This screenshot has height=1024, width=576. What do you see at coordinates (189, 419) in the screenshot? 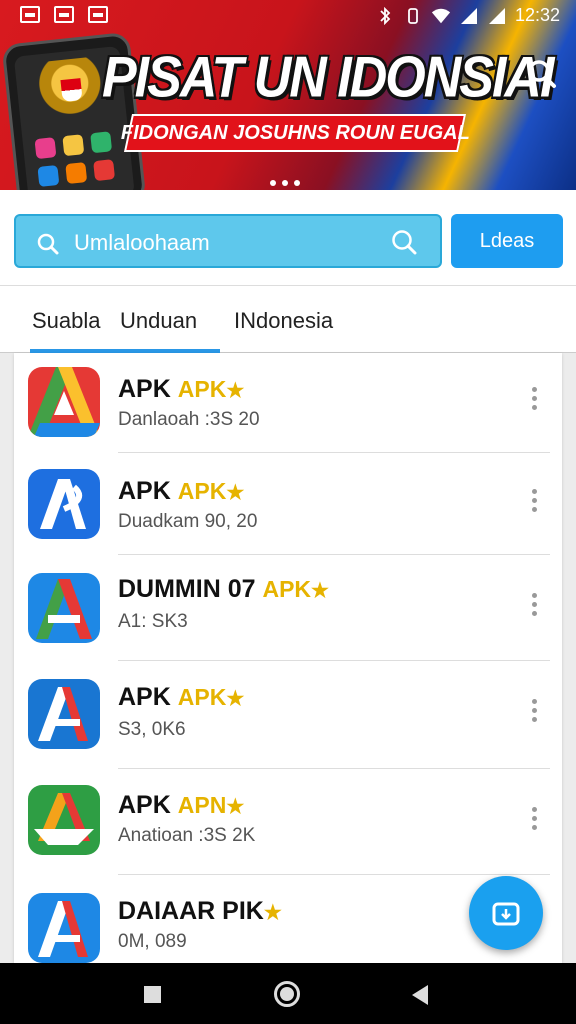
I see `app-subtitle: Danlaoah :3S 20` at bounding box center [189, 419].